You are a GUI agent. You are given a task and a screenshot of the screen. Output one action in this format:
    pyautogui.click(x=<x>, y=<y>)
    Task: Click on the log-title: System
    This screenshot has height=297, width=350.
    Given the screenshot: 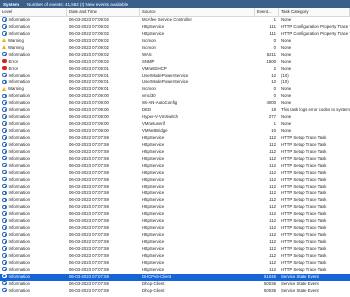 What is the action you would take?
    pyautogui.click(x=11, y=4)
    